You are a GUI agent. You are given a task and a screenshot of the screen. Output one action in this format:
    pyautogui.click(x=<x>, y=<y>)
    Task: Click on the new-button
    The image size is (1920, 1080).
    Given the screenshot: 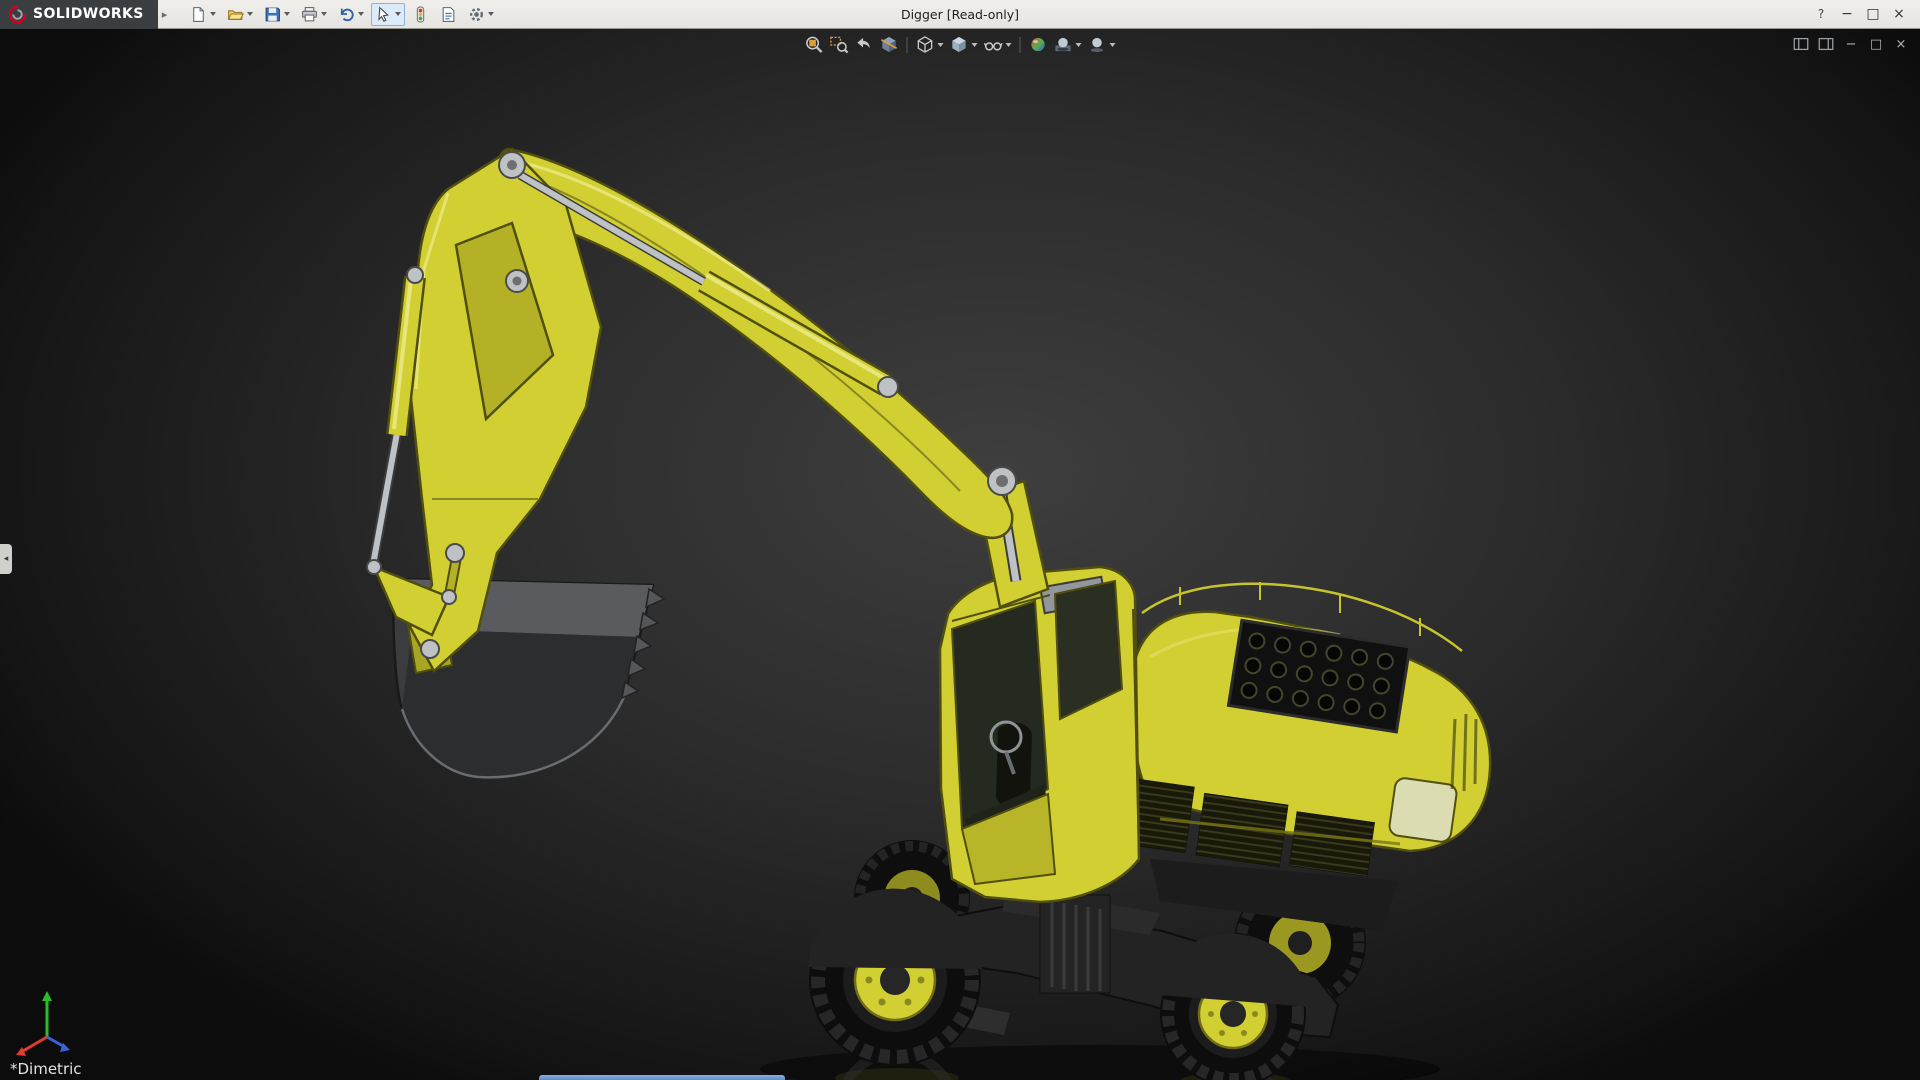 What is the action you would take?
    pyautogui.click(x=203, y=14)
    